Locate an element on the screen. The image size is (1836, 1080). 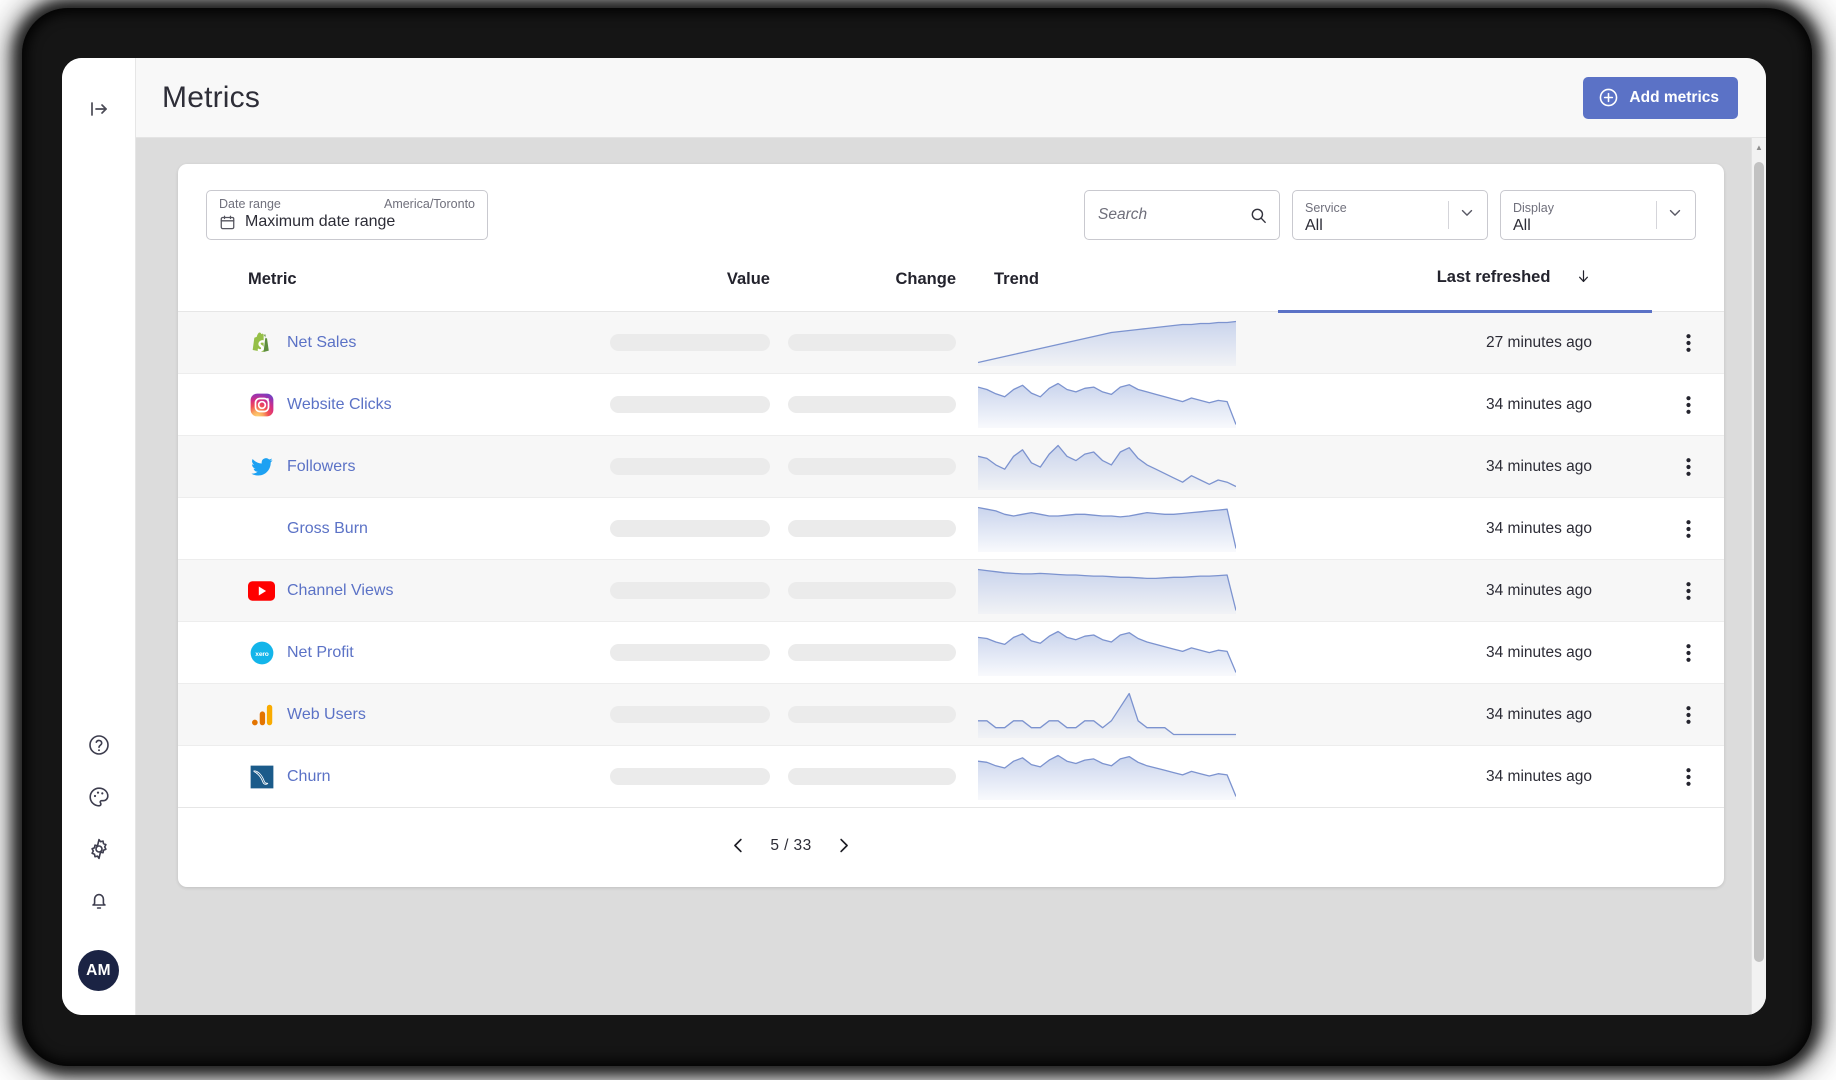
palette-icon is located at coordinates (99, 797).